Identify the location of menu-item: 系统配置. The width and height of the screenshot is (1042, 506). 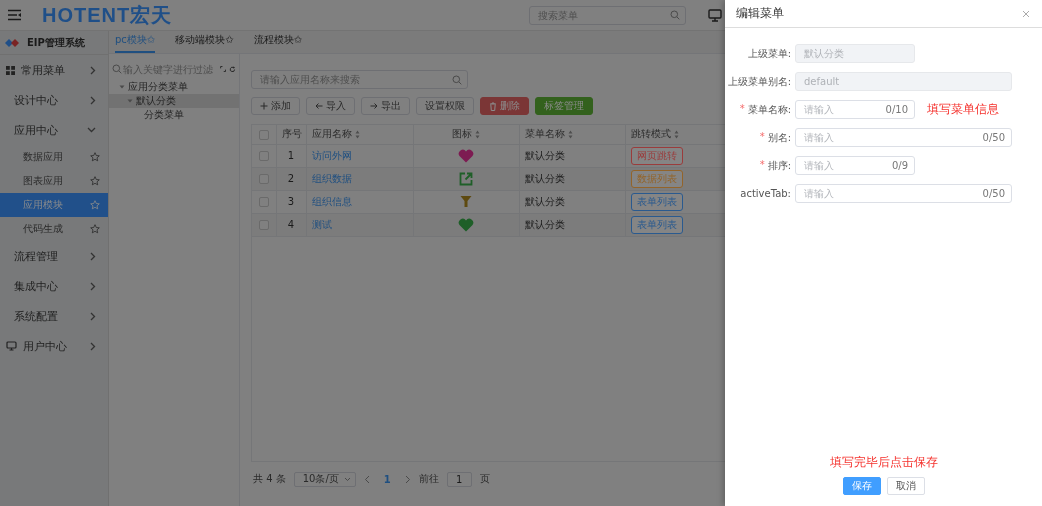
(54, 316).